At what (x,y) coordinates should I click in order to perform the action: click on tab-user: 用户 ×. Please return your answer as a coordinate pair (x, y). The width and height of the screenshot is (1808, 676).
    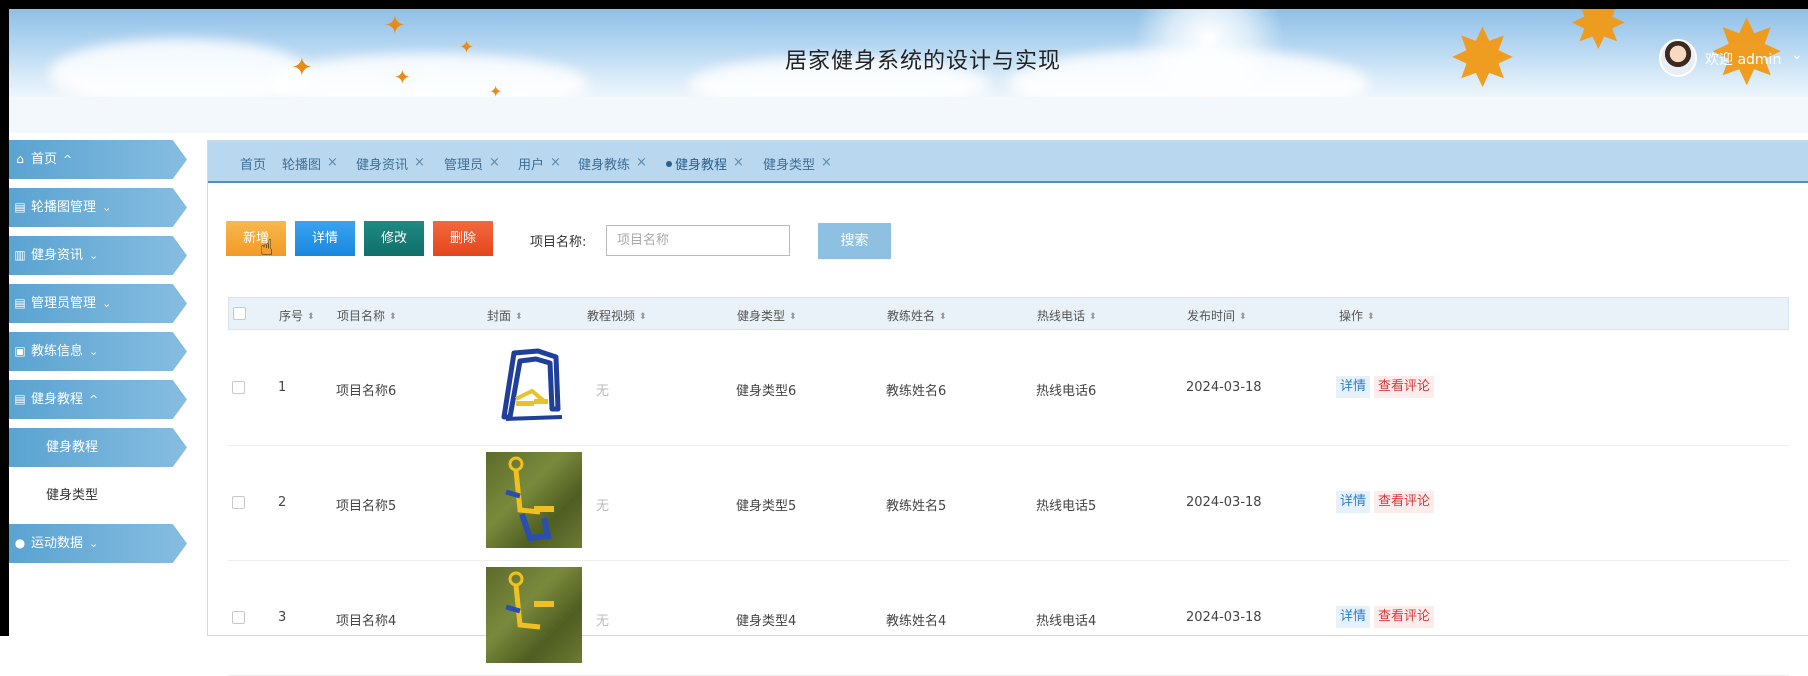
    Looking at the image, I should click on (539, 163).